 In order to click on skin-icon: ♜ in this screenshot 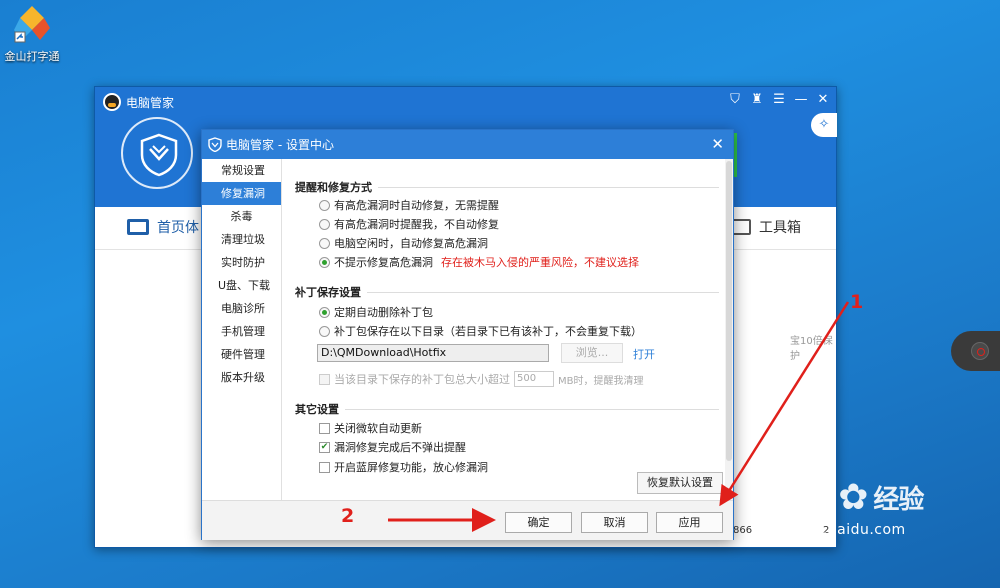, I will do `click(757, 99)`.